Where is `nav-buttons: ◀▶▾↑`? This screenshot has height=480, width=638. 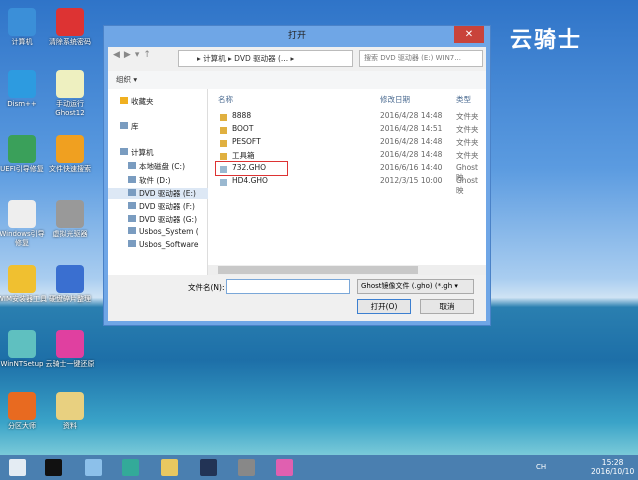 nav-buttons: ◀▶▾↑ is located at coordinates (134, 55).